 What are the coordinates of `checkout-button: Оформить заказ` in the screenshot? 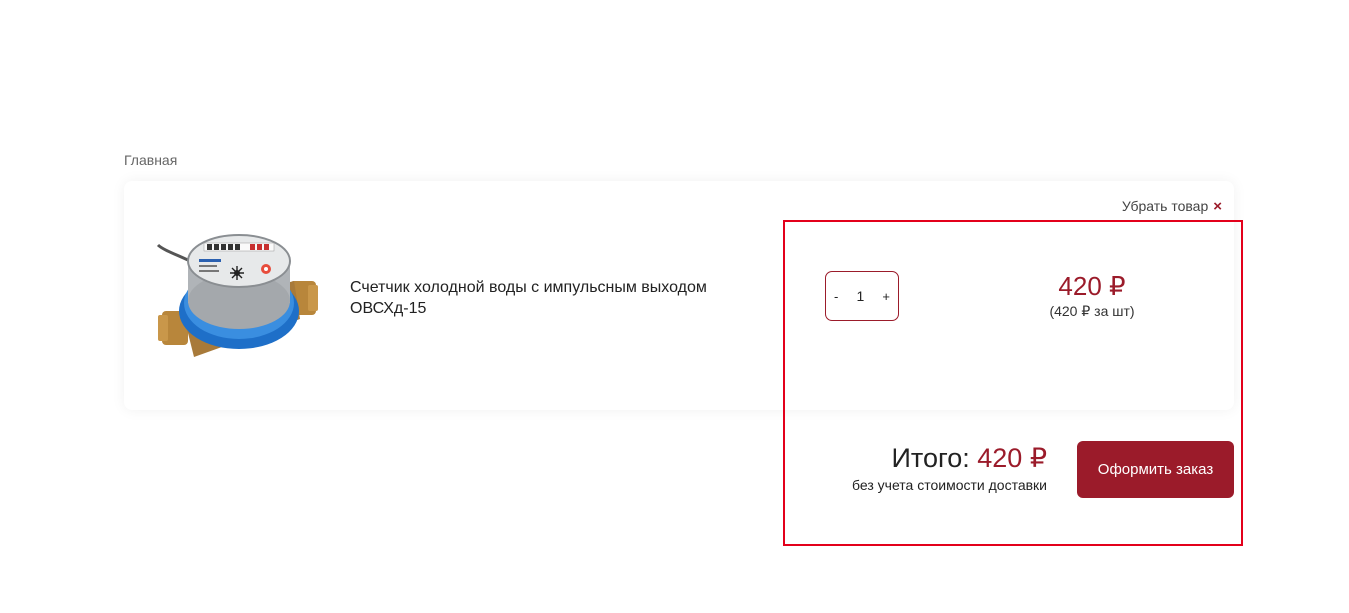 It's located at (1155, 469).